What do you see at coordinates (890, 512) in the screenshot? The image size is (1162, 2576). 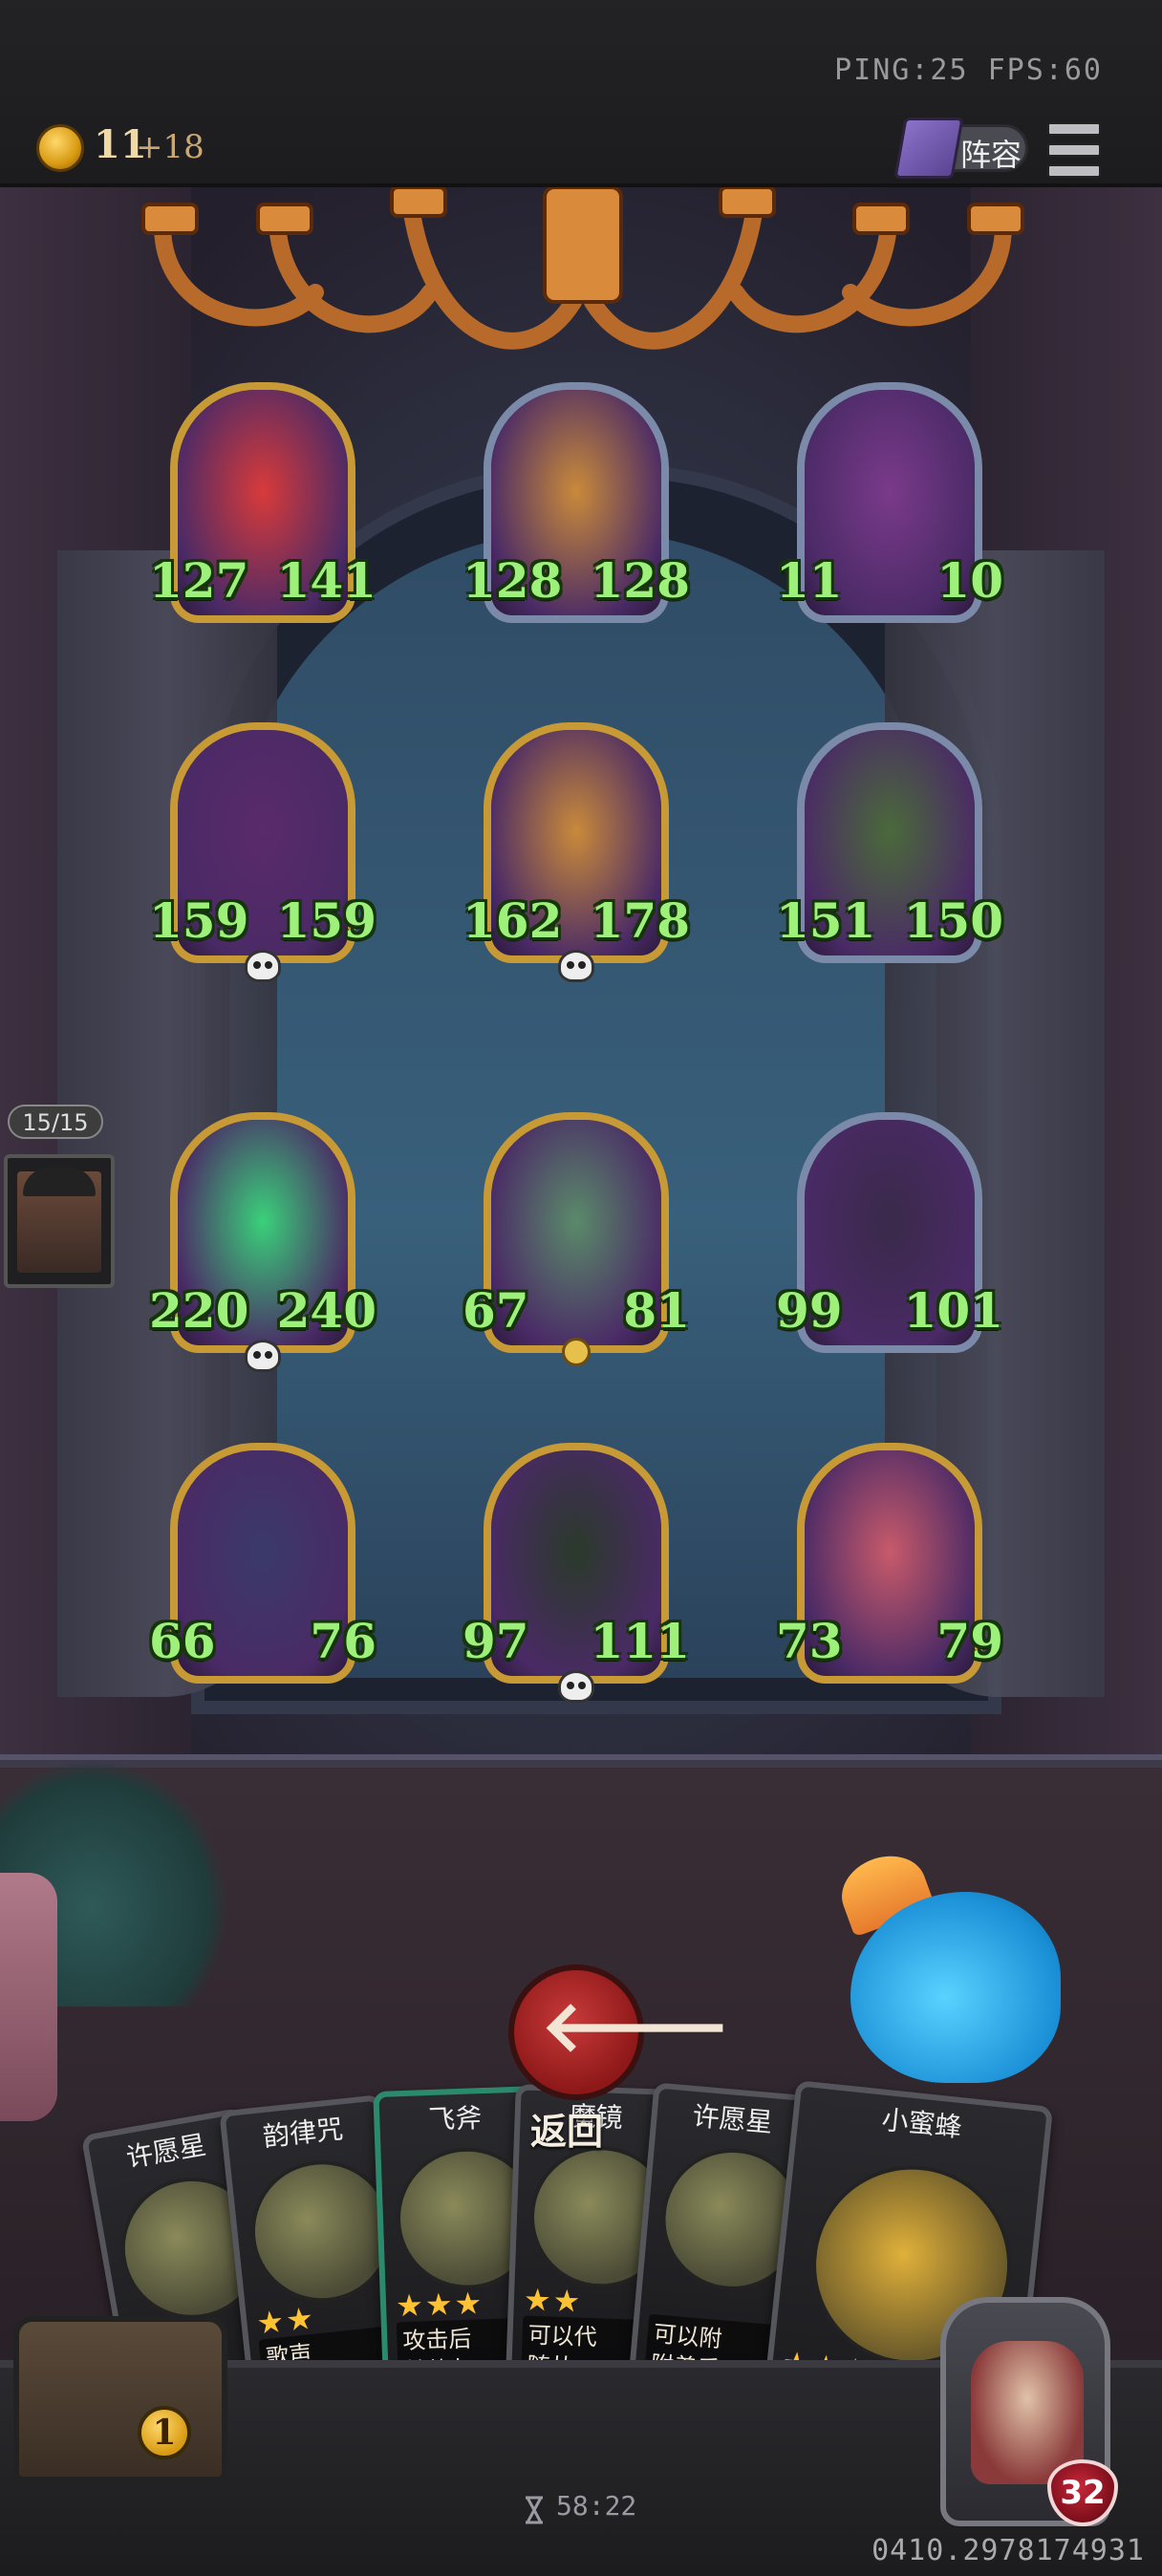 I see `board-minion: 11 10` at bounding box center [890, 512].